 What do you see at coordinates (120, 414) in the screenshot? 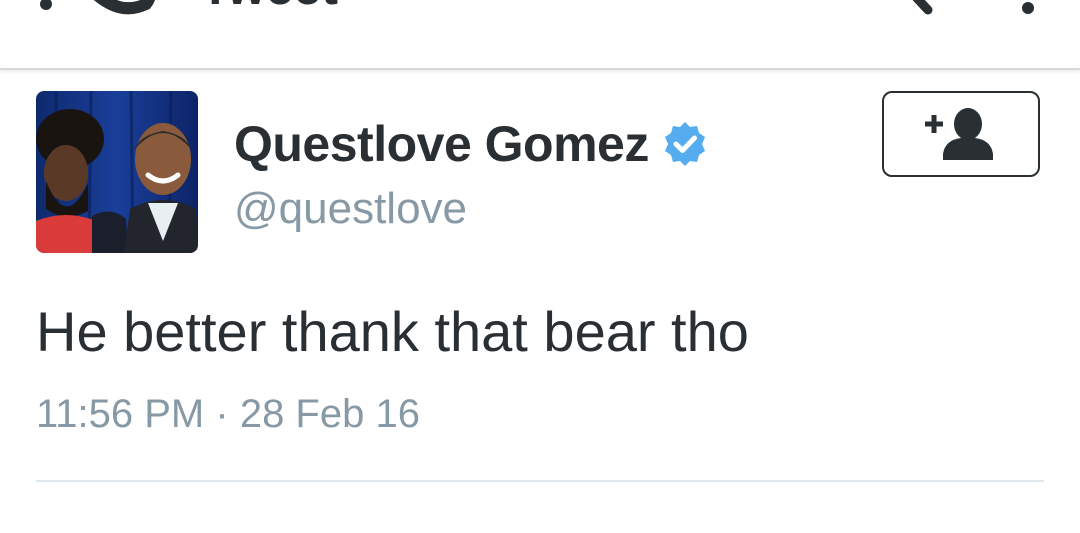
I see `tweet-time: 11:56 PM` at bounding box center [120, 414].